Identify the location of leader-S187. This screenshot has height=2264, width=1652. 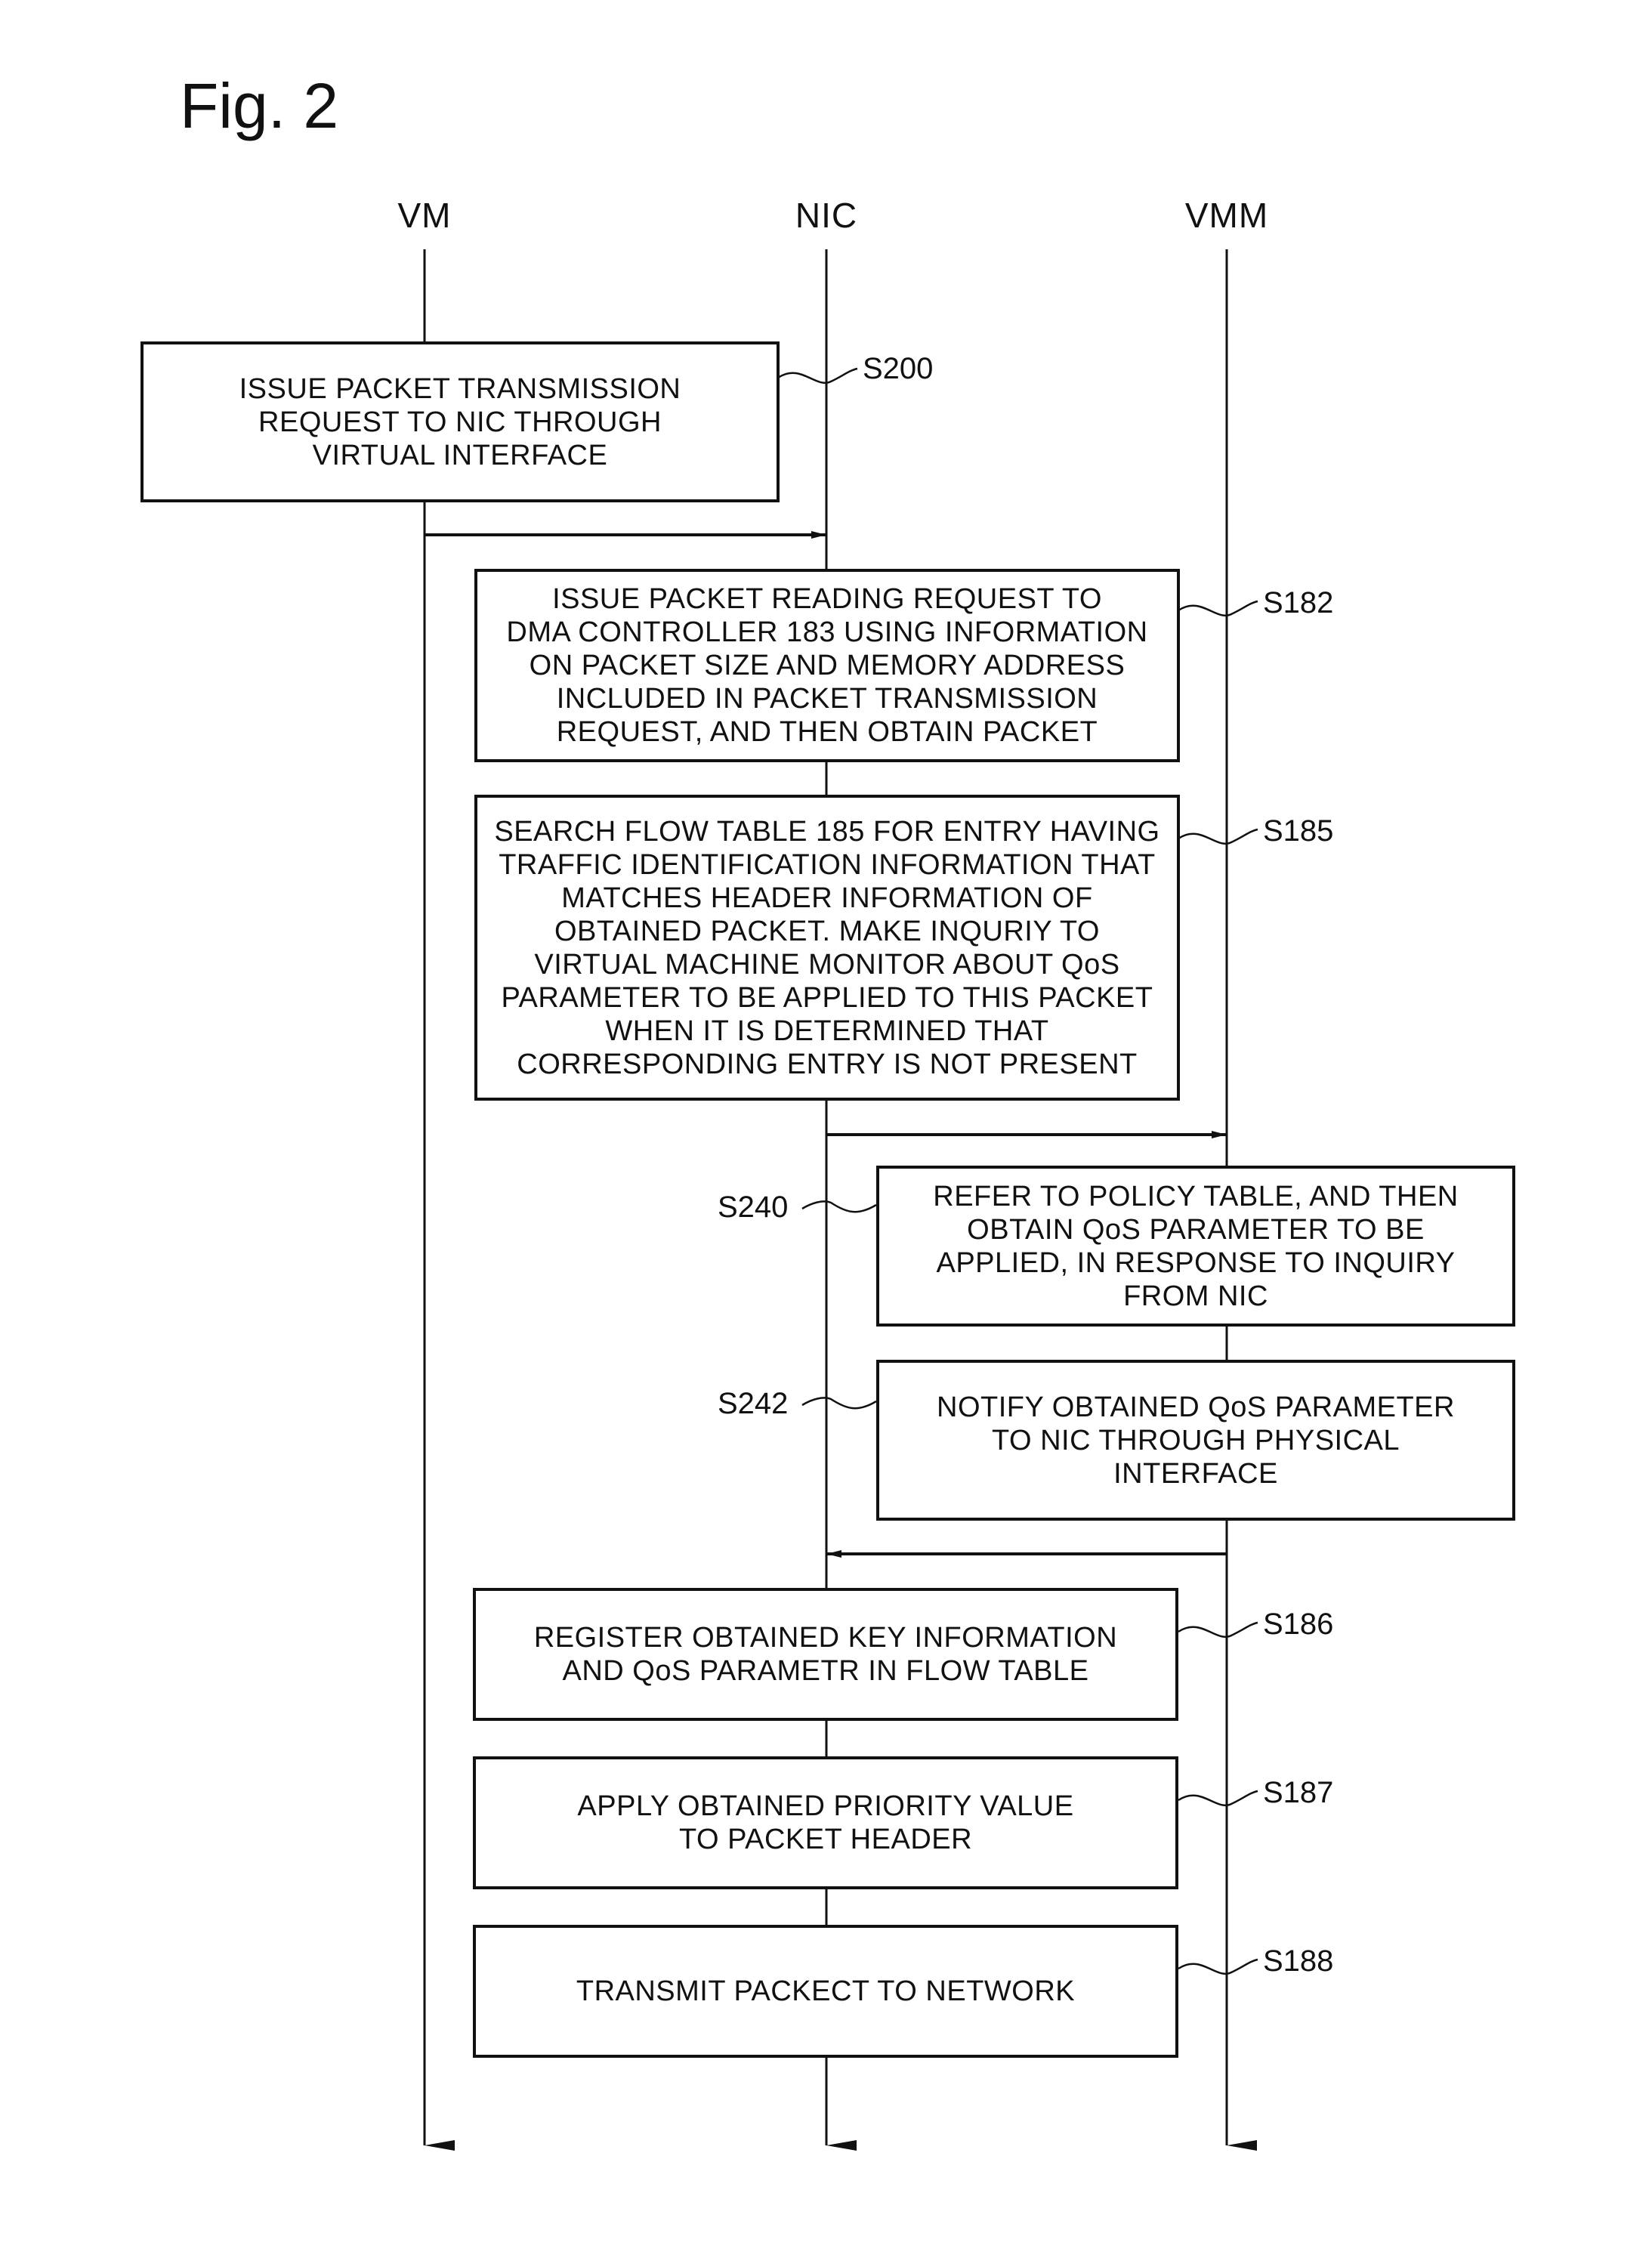
(1218, 1798).